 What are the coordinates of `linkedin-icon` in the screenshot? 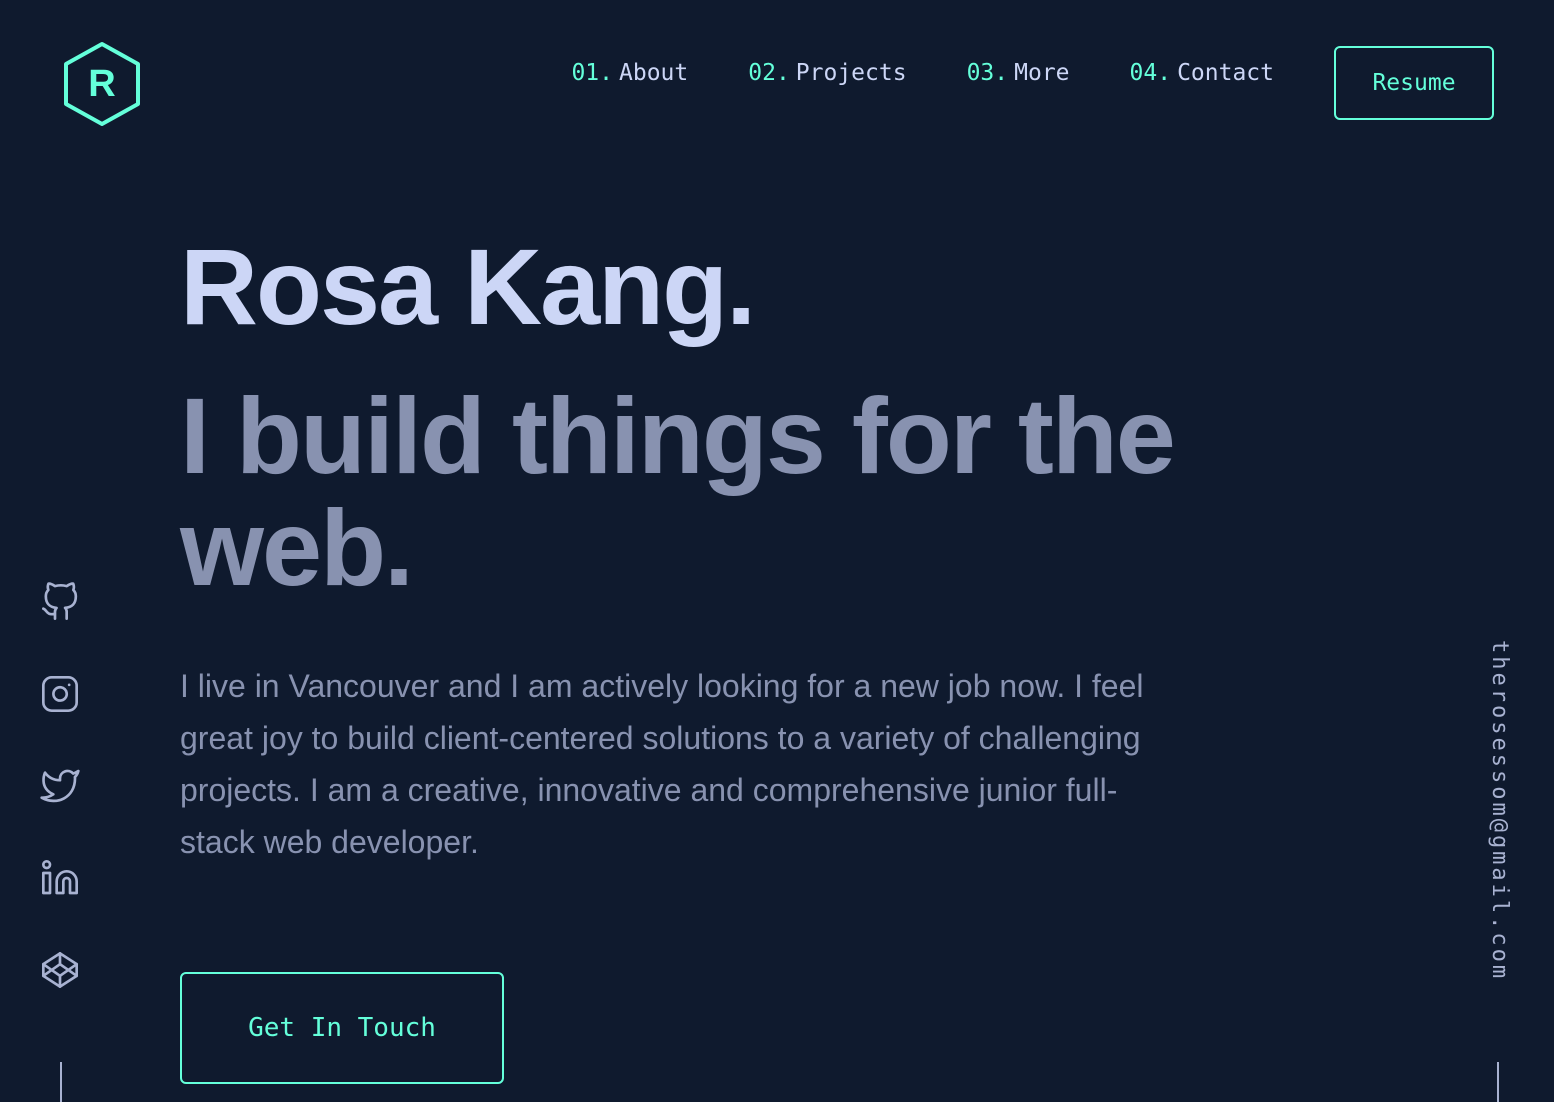 It's located at (60, 877).